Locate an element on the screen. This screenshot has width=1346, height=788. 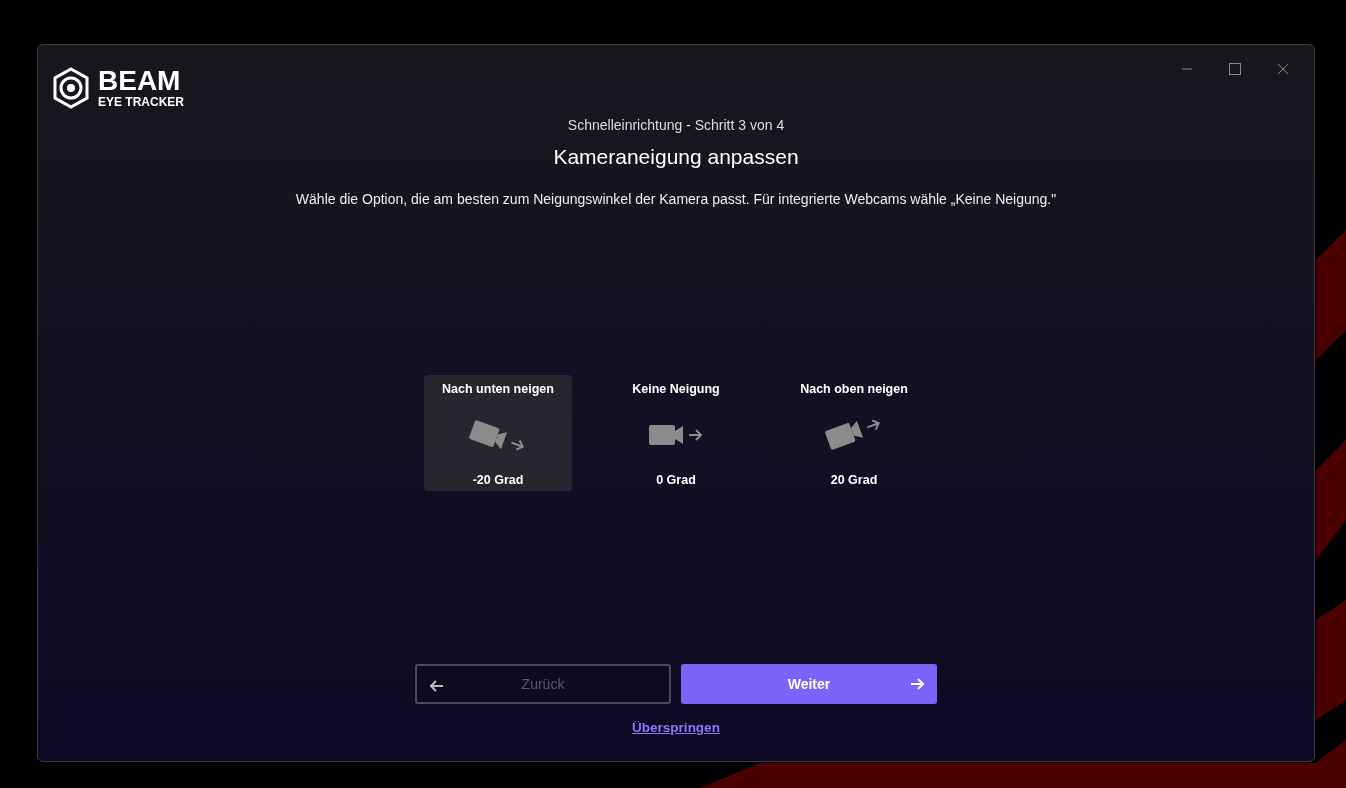
logo-subtitle: EYE TRACKER is located at coordinates (141, 102).